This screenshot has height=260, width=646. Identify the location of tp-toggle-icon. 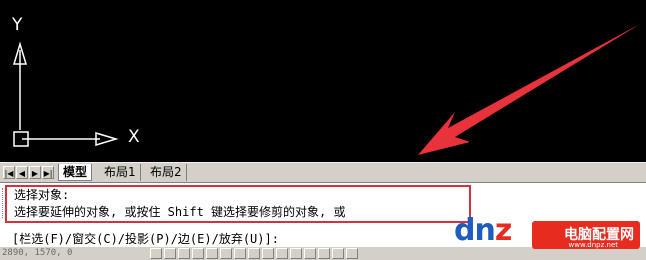
(310, 253).